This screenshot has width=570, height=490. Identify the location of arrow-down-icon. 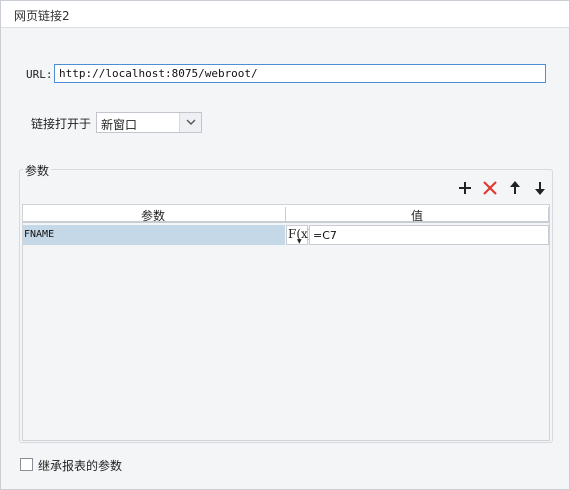
(540, 188).